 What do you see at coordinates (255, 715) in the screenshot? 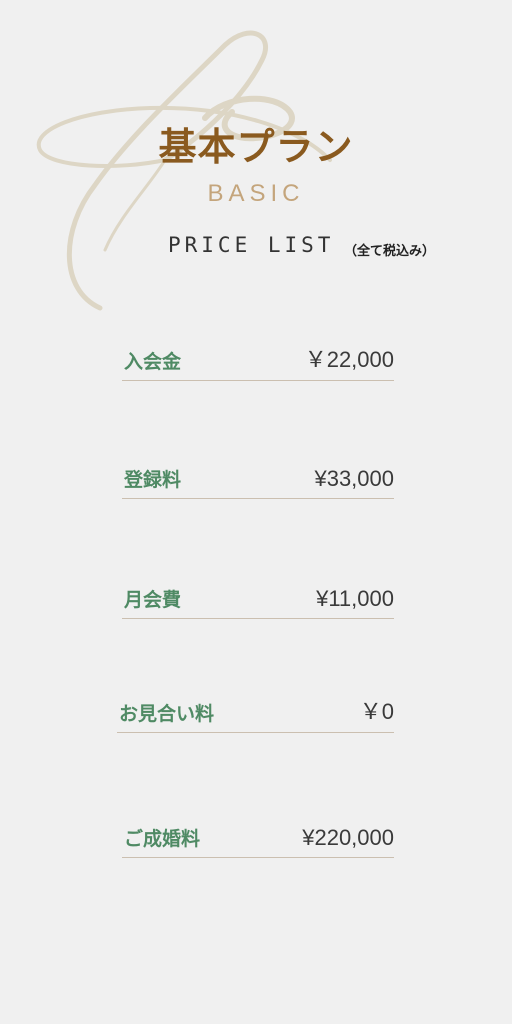
I see `price-row-matchmaking-fee: お見合い料 ￥0` at bounding box center [255, 715].